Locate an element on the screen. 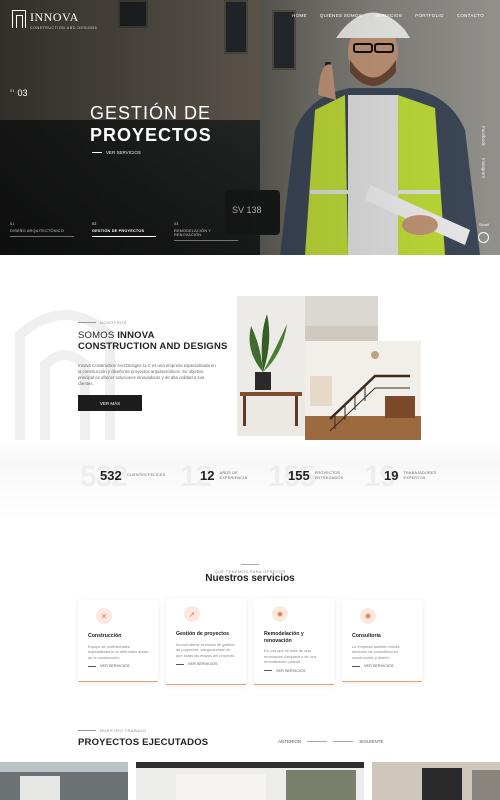 This screenshot has width=500, height=800. slide-tab: 02 GESTIÓN DE PROYECTOS is located at coordinates (124, 231).